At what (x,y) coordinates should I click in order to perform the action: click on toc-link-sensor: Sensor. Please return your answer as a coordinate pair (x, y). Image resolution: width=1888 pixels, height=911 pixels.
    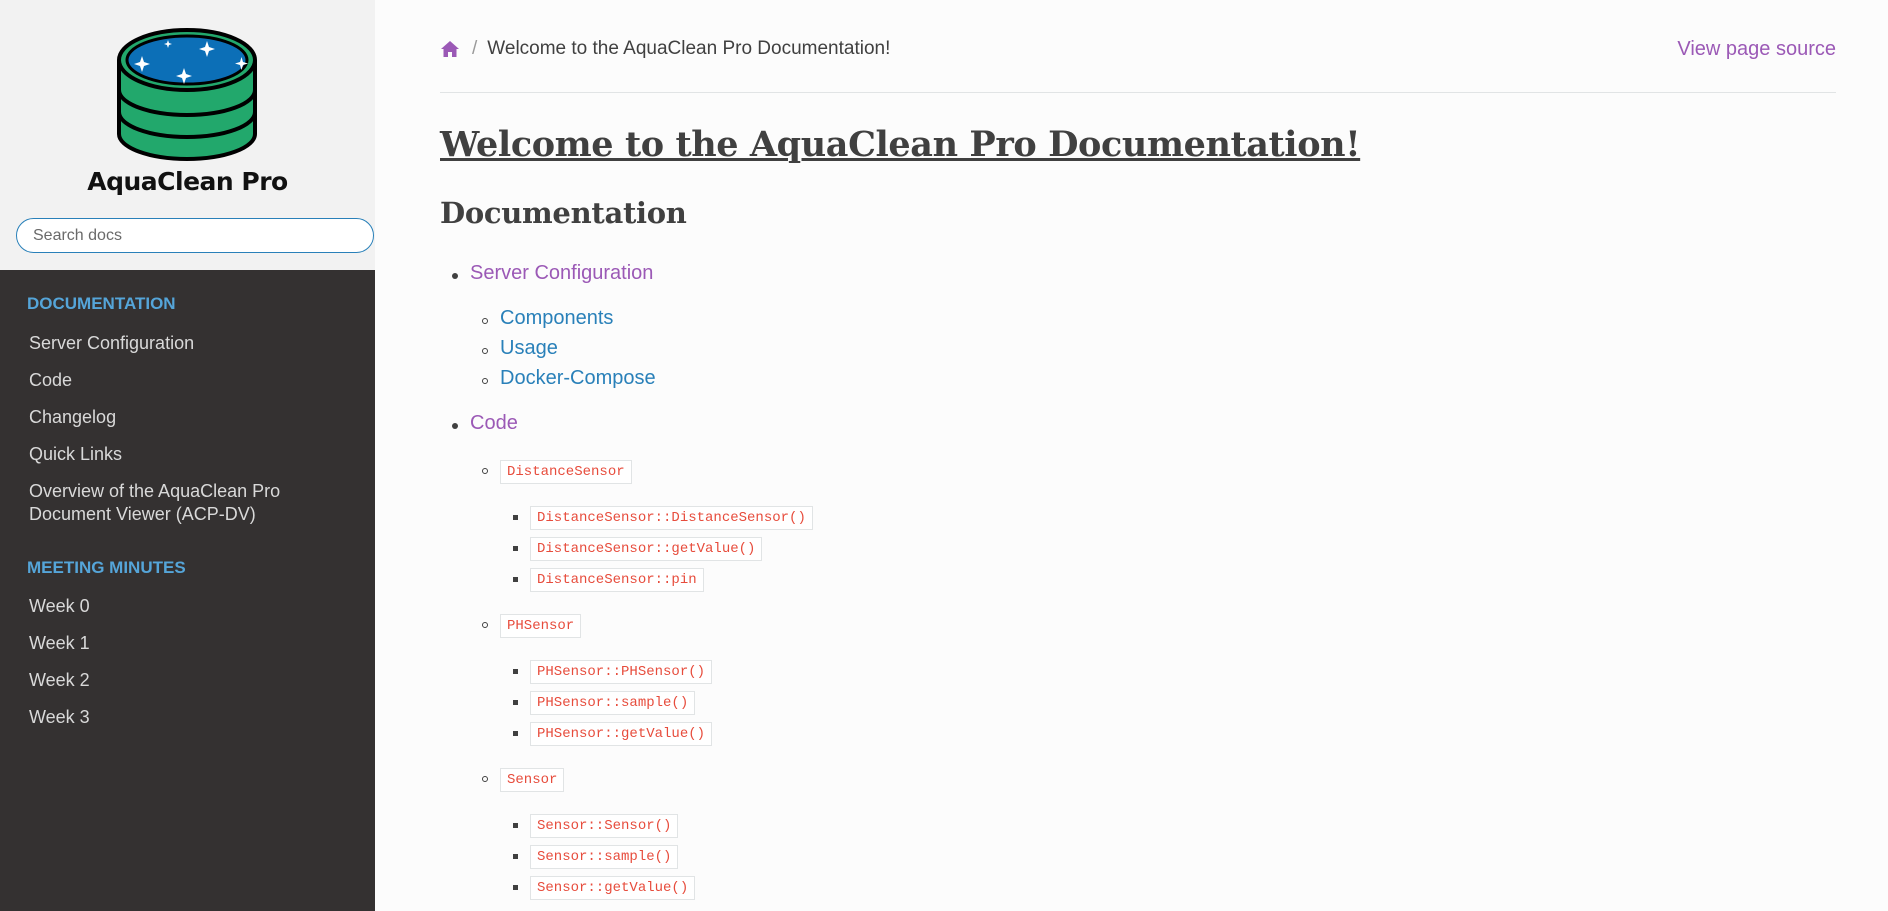
    Looking at the image, I should click on (532, 780).